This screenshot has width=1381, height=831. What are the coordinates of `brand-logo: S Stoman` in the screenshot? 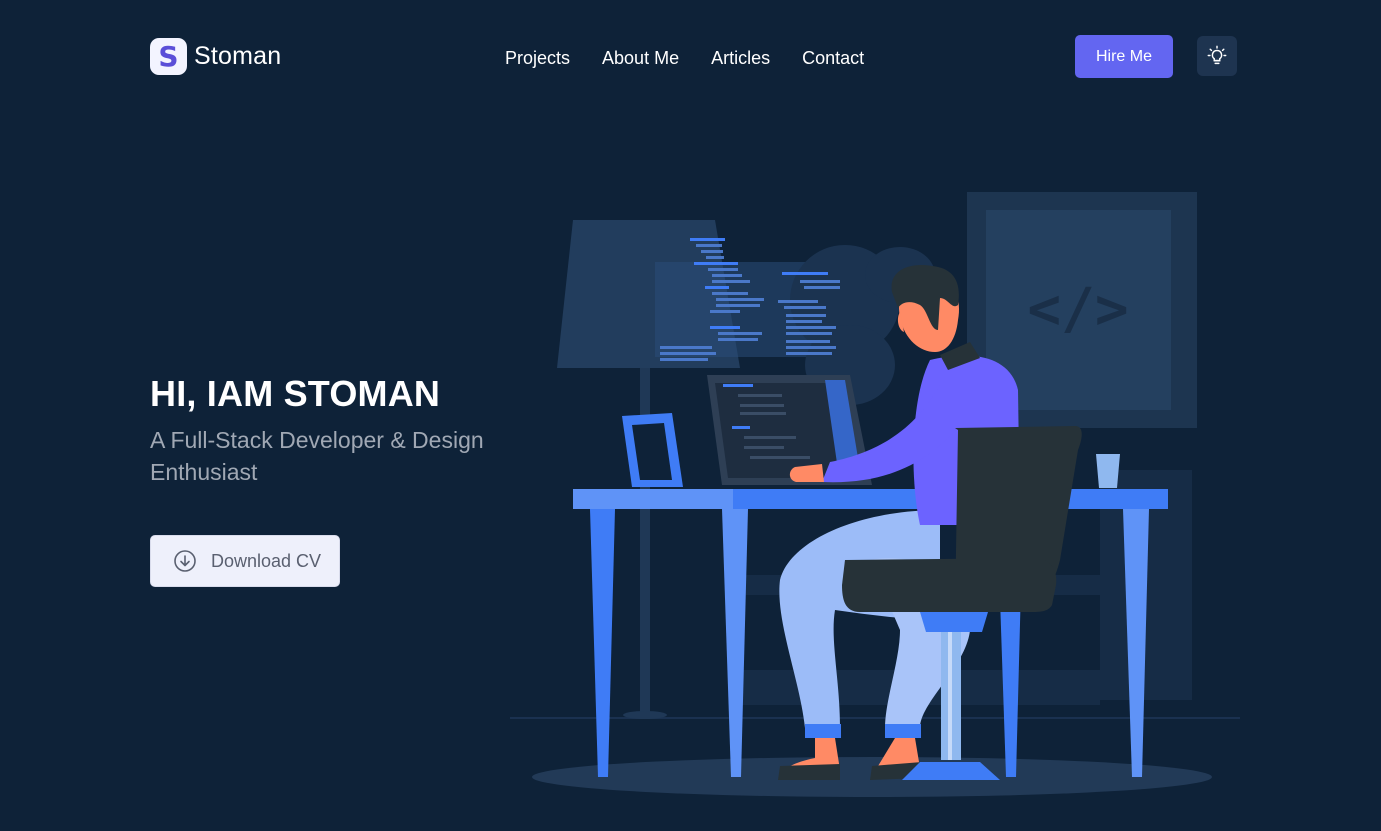 It's located at (215, 56).